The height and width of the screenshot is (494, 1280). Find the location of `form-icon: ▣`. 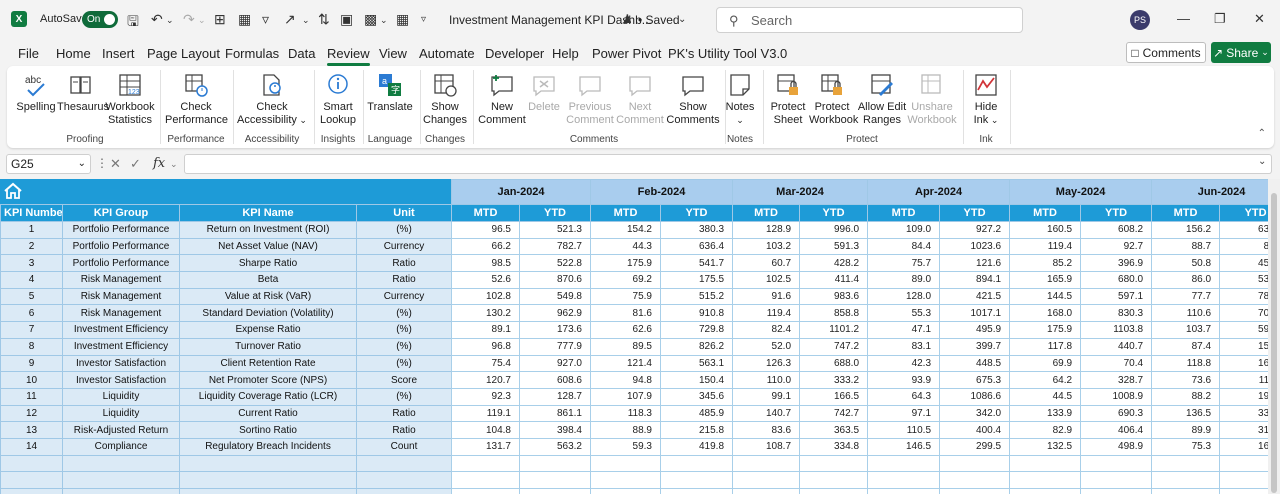

form-icon: ▣ is located at coordinates (346, 19).